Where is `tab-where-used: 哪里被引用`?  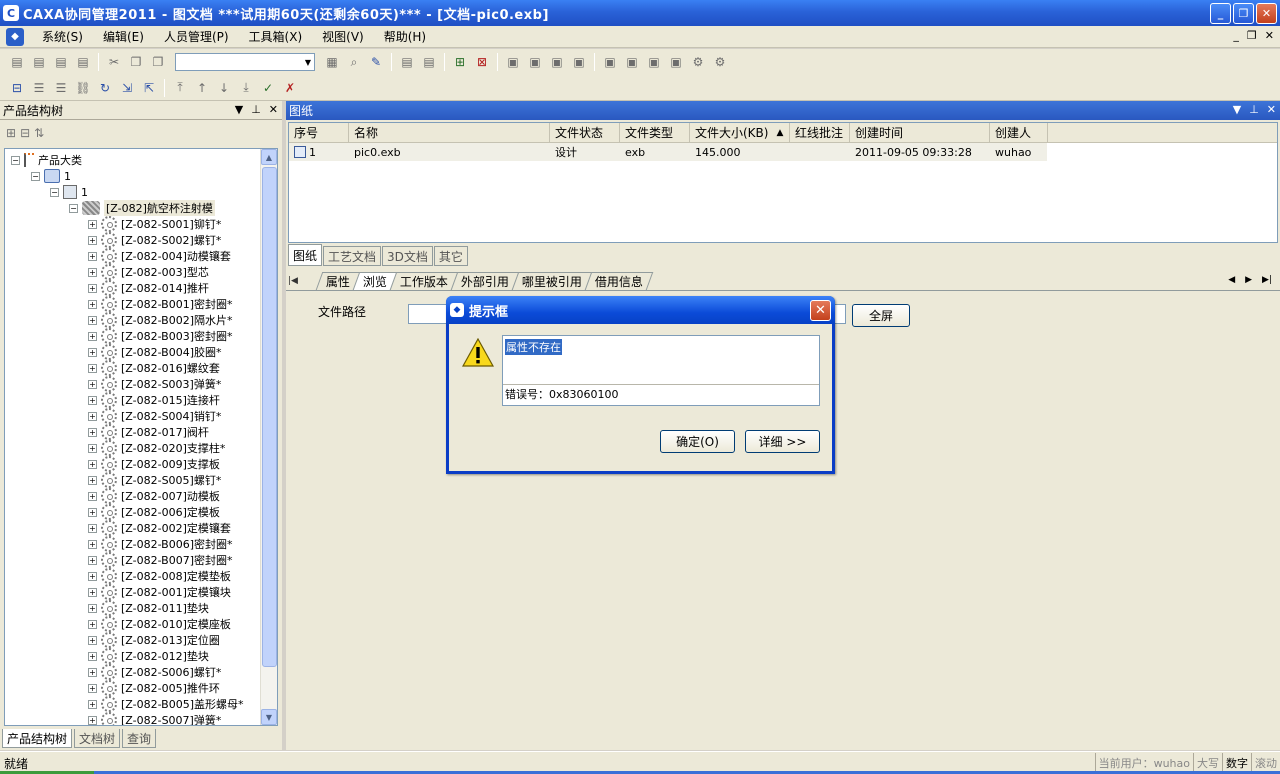 tab-where-used: 哪里被引用 is located at coordinates (552, 280).